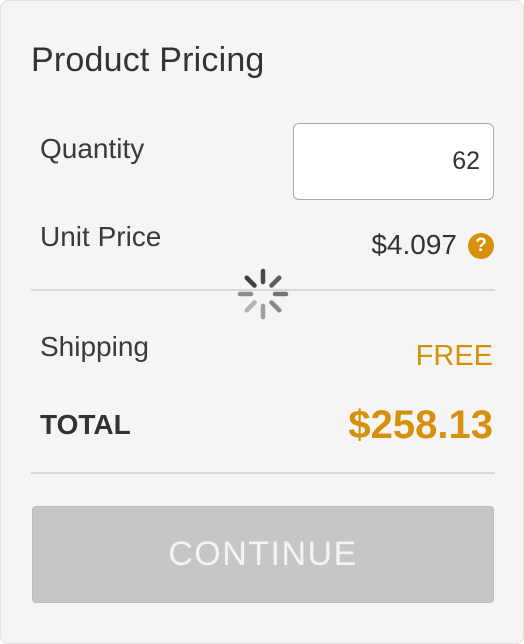  I want to click on shipping-value: FREE, so click(454, 356).